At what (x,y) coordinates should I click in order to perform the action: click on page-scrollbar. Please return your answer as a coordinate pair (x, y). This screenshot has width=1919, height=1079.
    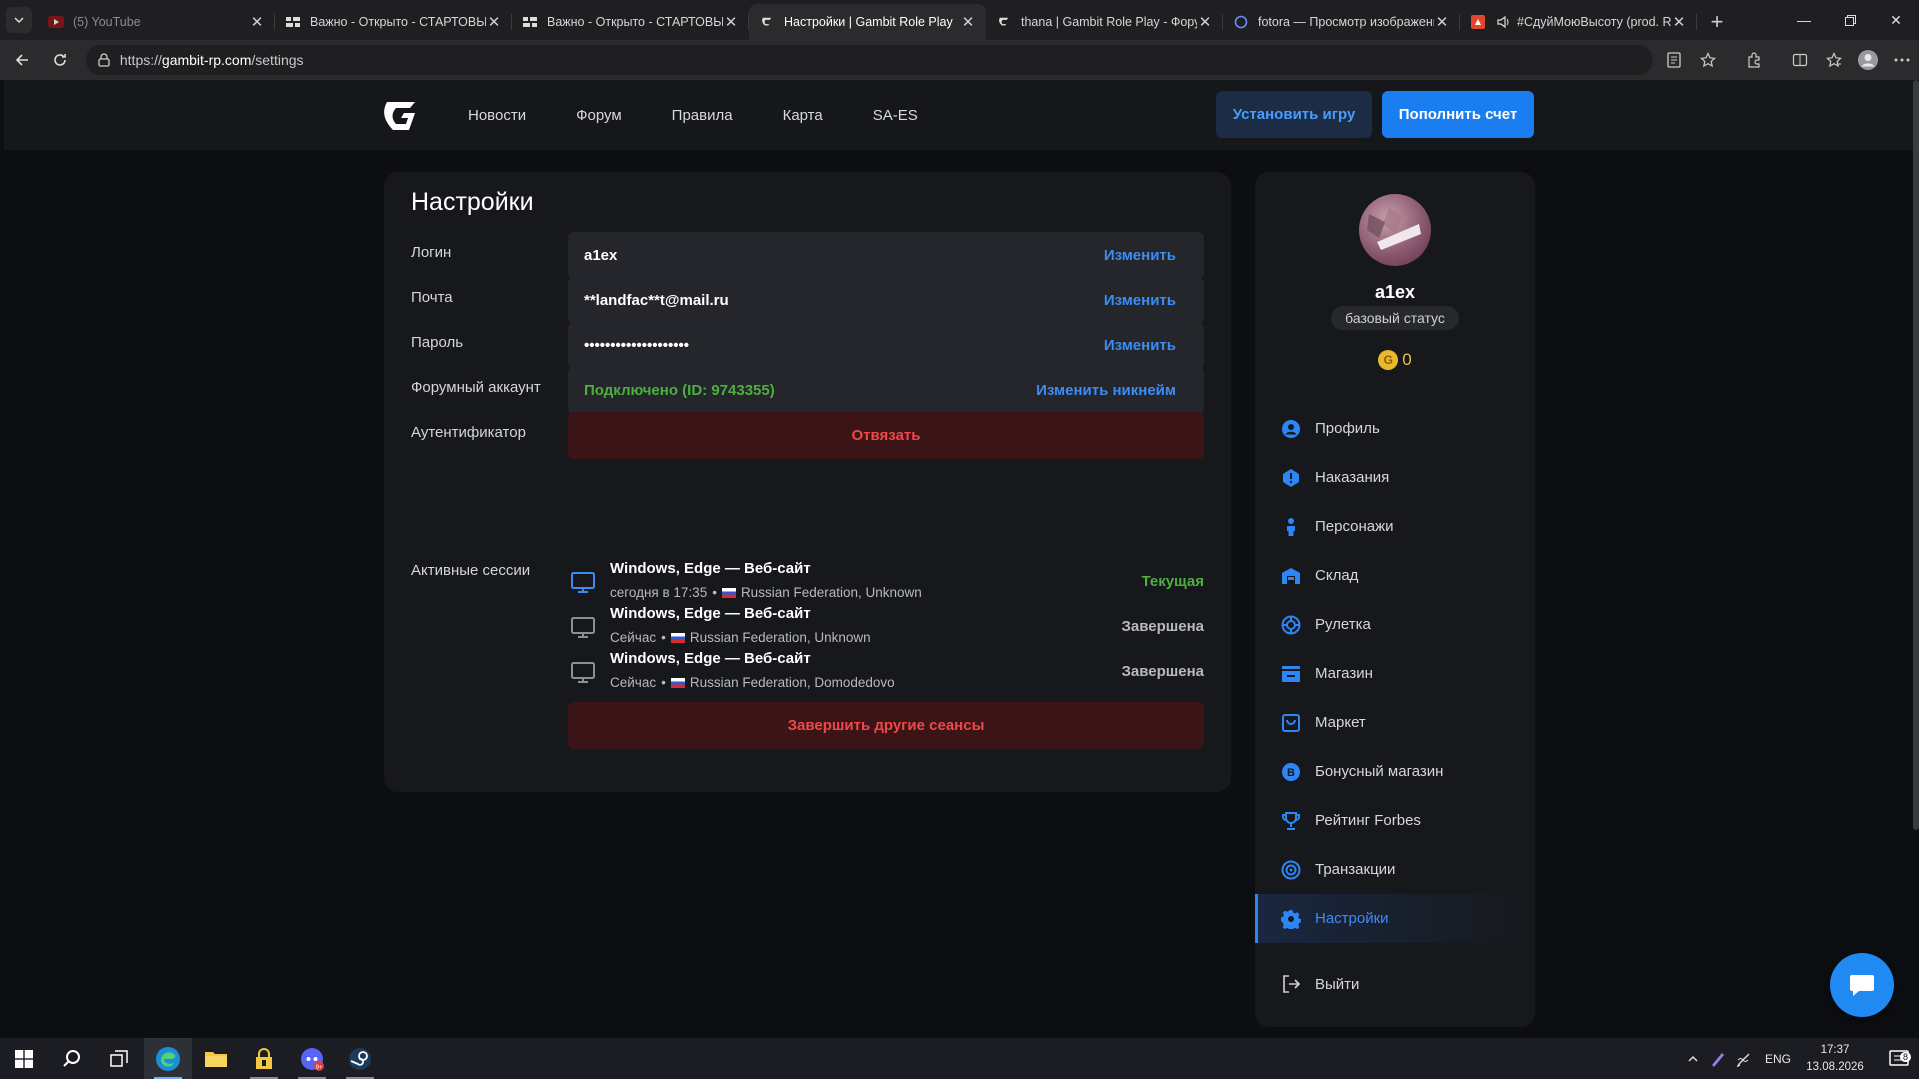
    Looking at the image, I should click on (1916, 455).